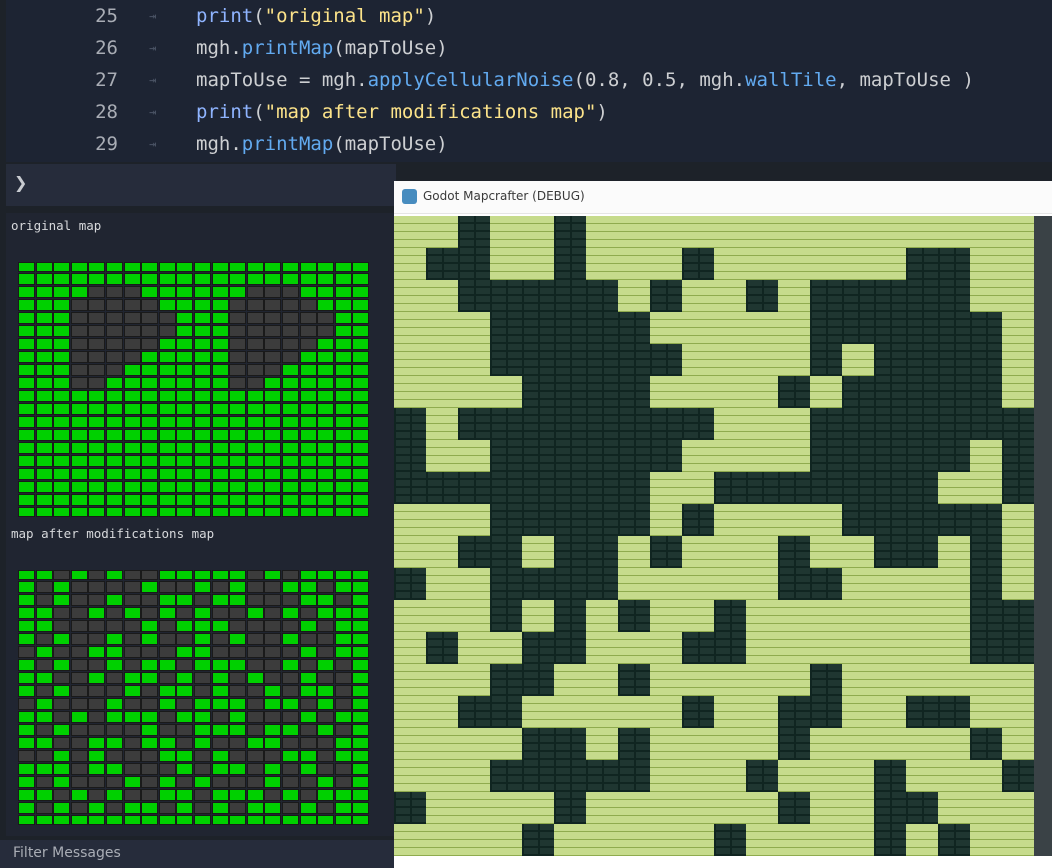  Describe the element at coordinates (153, 48) in the screenshot. I see `tab-indent-icon: ⇥` at that location.